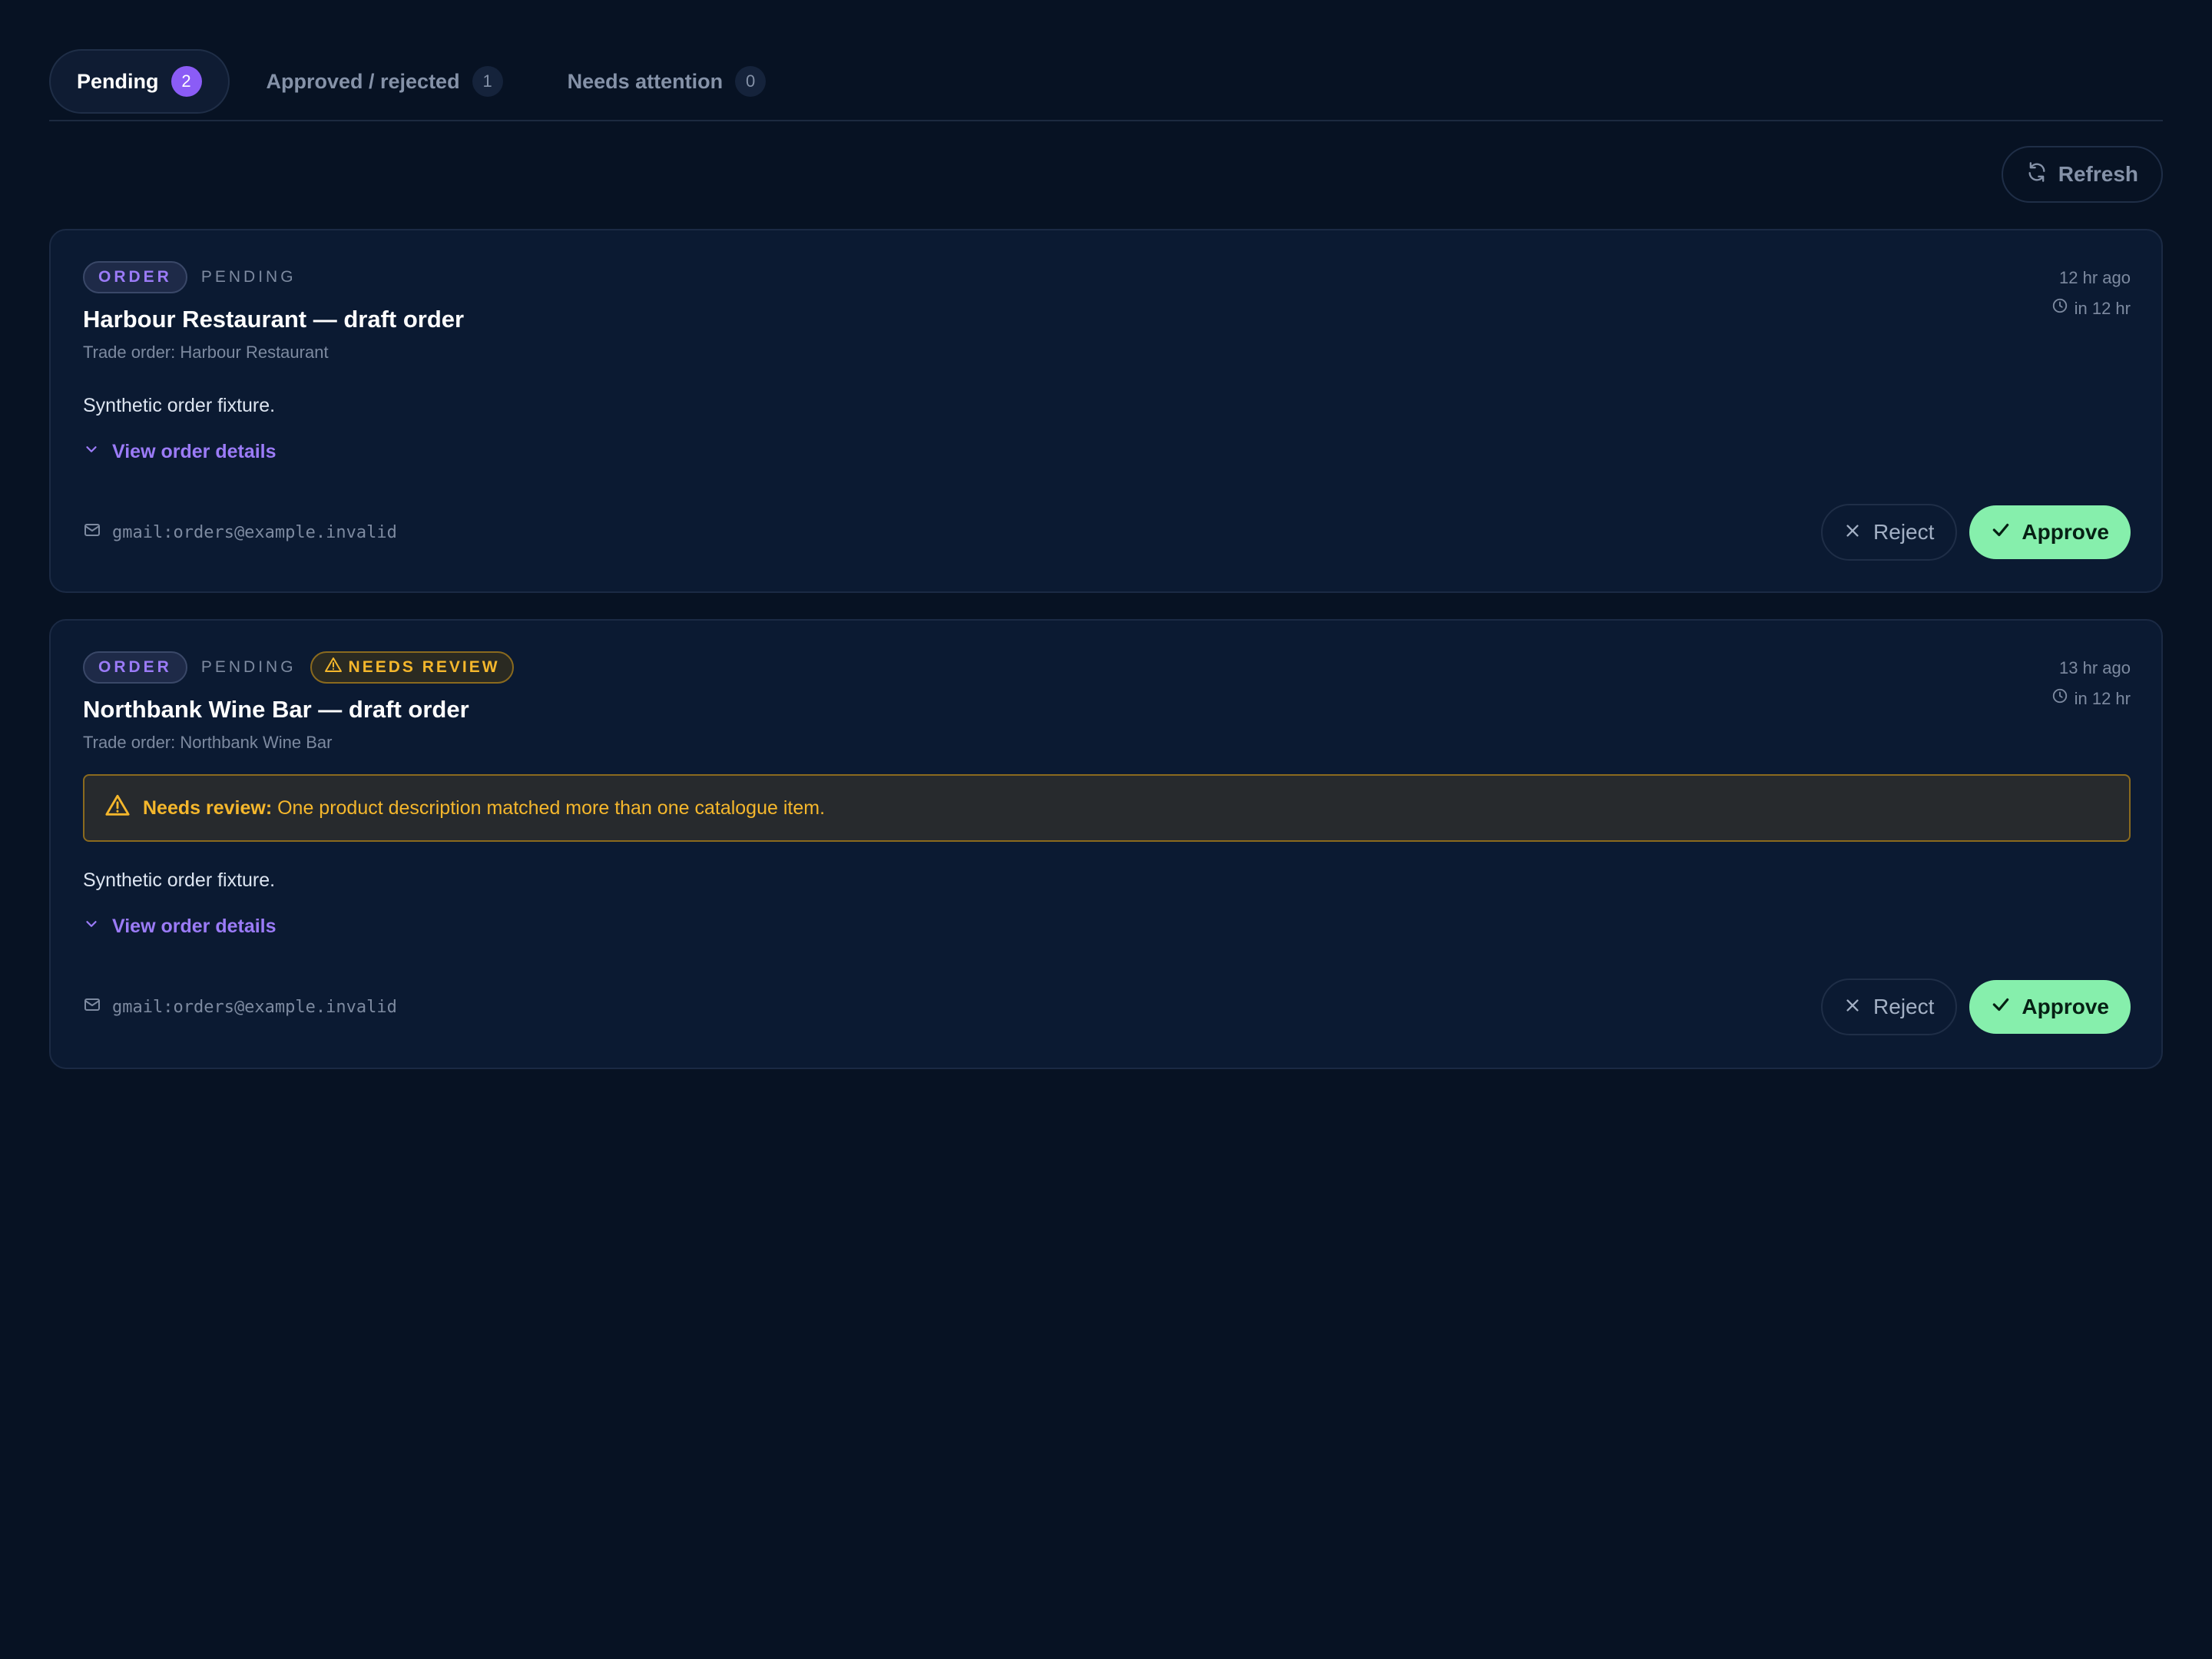 The image size is (2212, 1659). Describe the element at coordinates (190, 277) in the screenshot. I see `card-badges: ORDER PENDING` at that location.